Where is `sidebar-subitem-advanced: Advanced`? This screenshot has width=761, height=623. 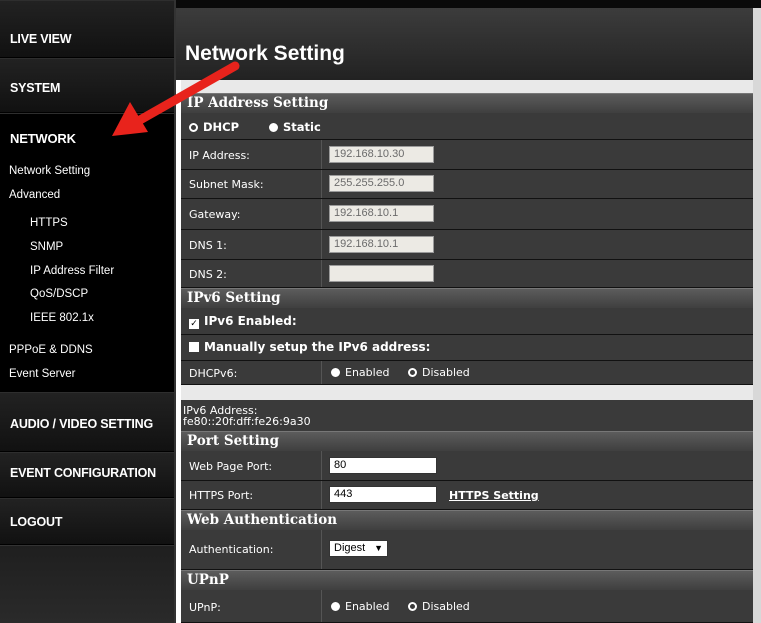 sidebar-subitem-advanced: Advanced is located at coordinates (34, 195).